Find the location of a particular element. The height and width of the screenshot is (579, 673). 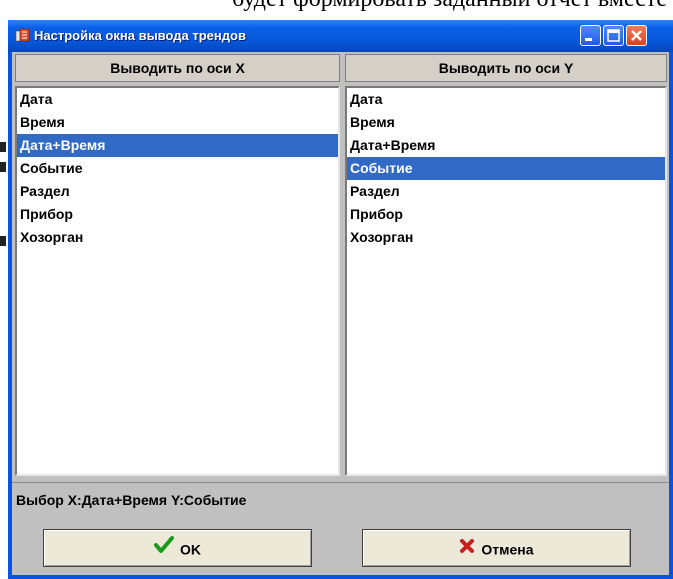

title-bar: Настройка окна вывода трендов is located at coordinates (340, 36).